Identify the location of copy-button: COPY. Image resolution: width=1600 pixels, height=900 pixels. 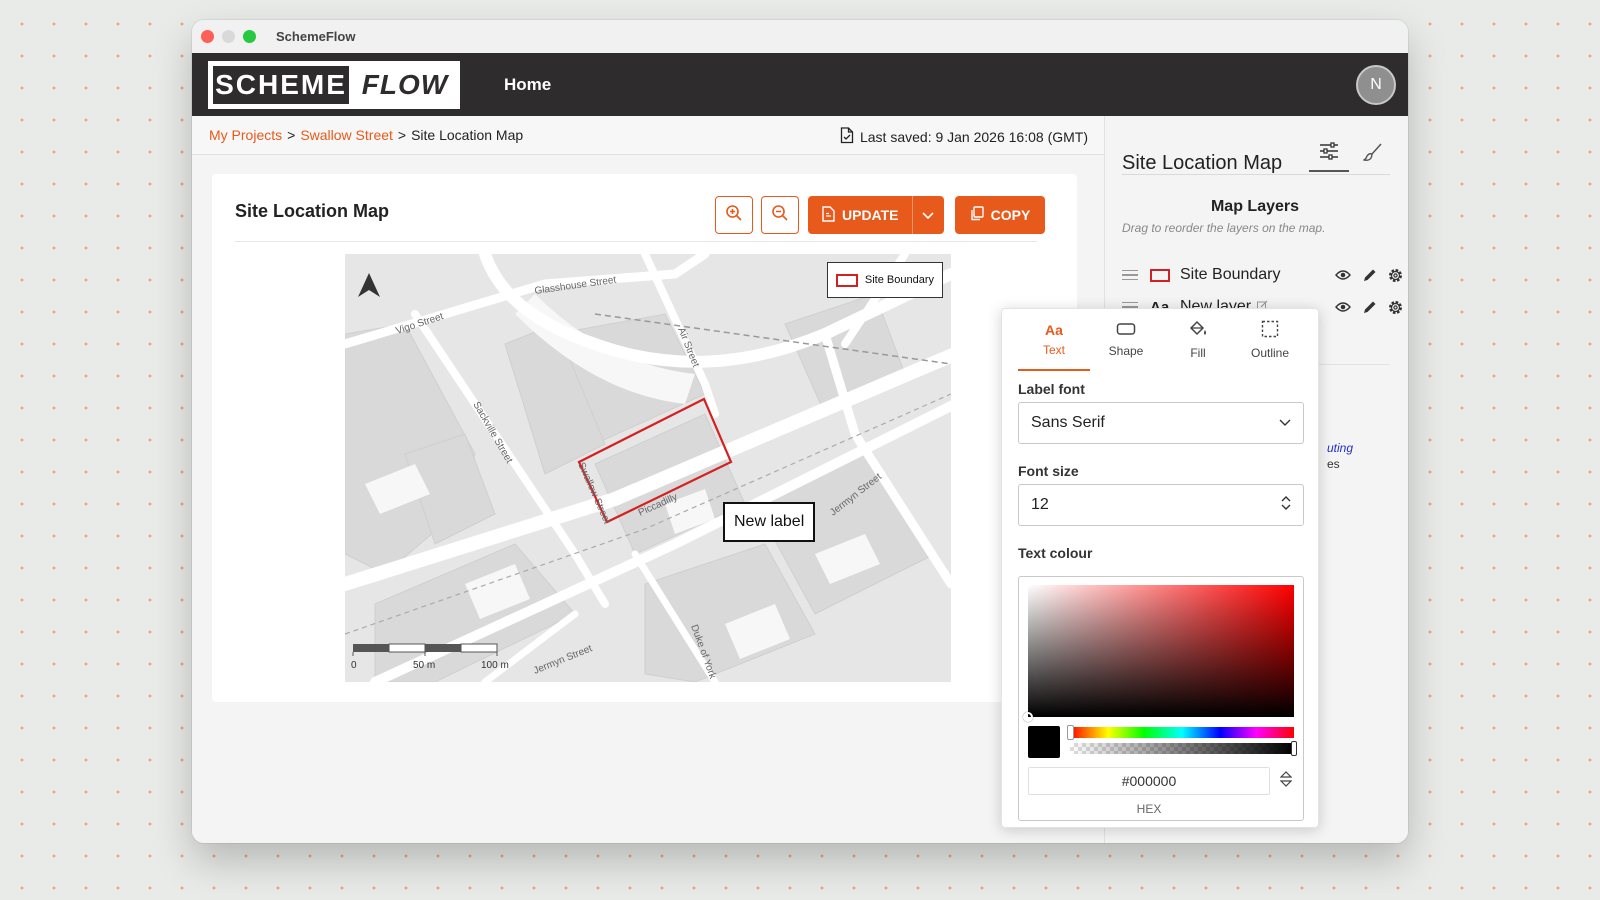
(1000, 215).